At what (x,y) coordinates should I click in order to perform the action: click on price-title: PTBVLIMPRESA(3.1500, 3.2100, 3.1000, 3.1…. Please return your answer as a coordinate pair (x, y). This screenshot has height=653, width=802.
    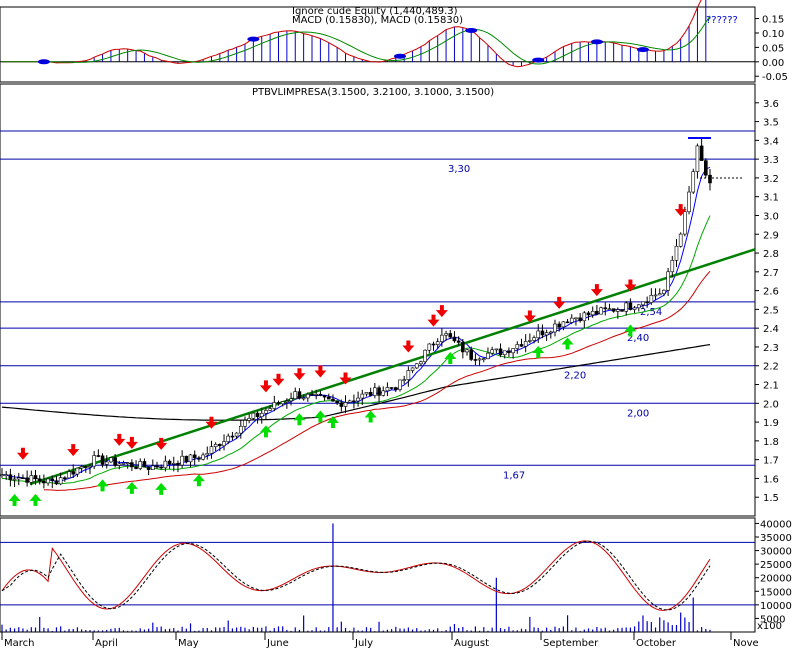
    Looking at the image, I should click on (373, 92).